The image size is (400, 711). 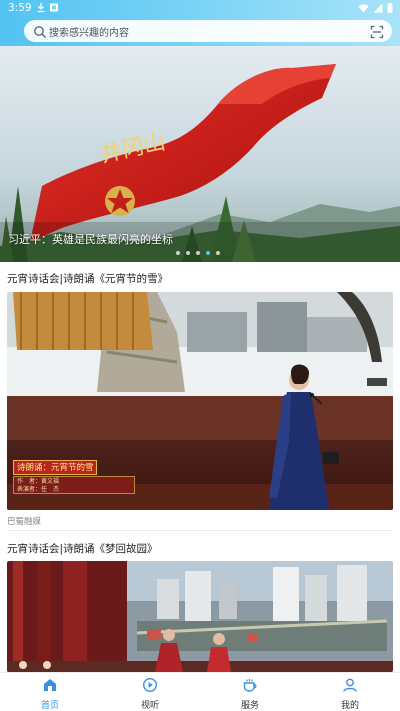 I want to click on carousel-indicator, so click(x=198, y=253).